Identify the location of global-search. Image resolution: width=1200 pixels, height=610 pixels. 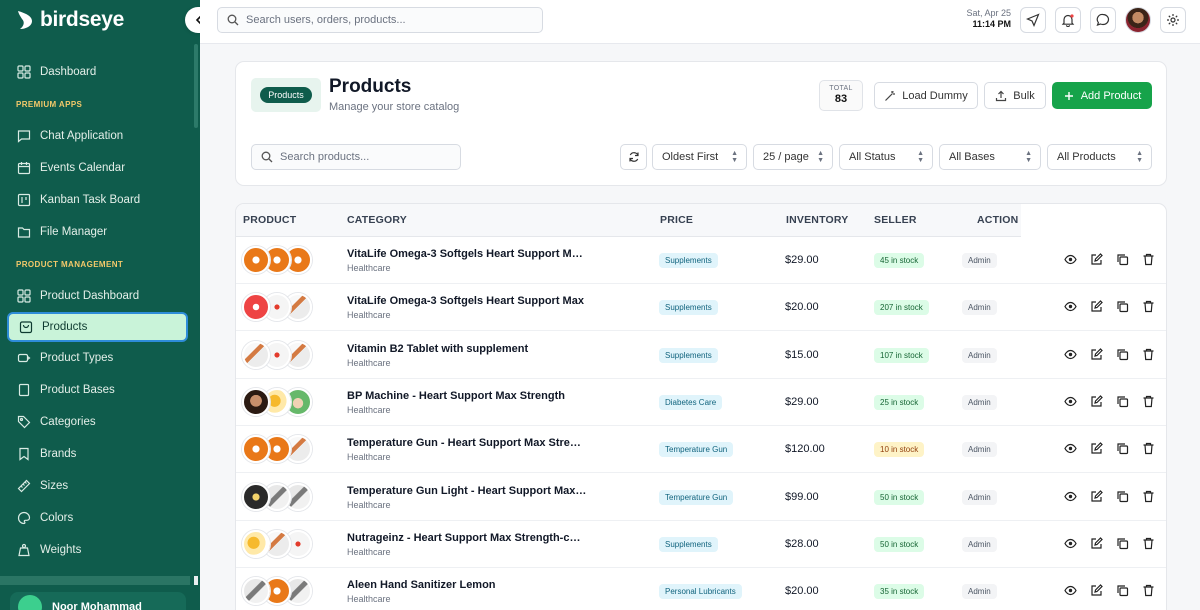
(380, 20).